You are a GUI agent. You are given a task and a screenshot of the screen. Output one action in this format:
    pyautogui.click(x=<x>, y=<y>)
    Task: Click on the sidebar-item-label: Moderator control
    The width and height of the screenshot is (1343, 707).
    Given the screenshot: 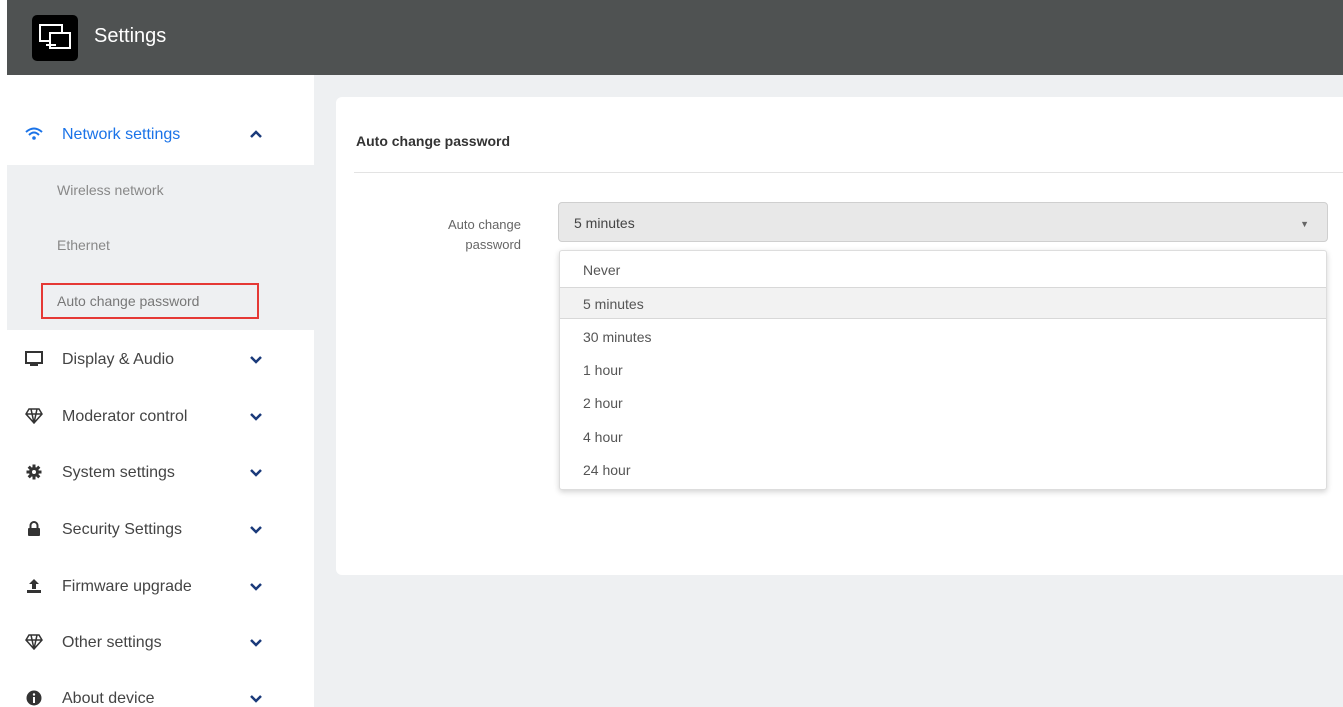 What is the action you would take?
    pyautogui.click(x=125, y=416)
    